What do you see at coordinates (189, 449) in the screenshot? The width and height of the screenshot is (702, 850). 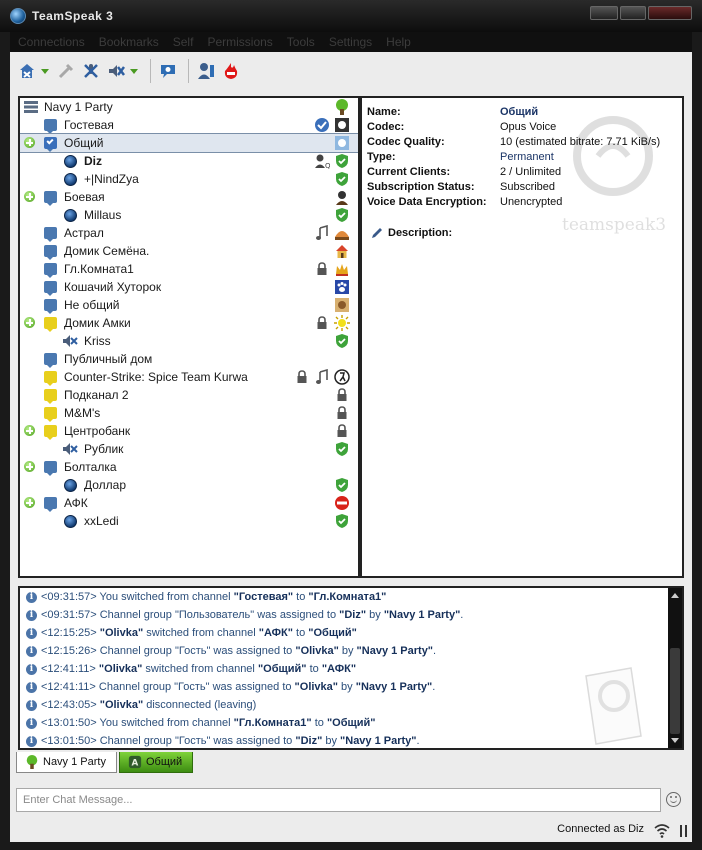 I see `client-row: Рублик` at bounding box center [189, 449].